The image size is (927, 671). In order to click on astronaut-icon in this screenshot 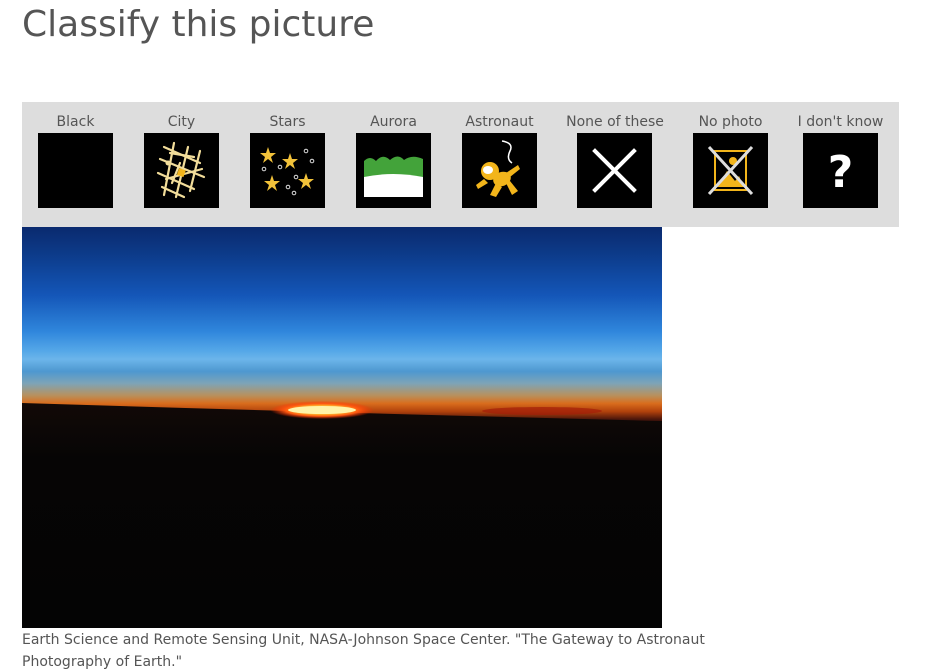, I will do `click(499, 170)`.